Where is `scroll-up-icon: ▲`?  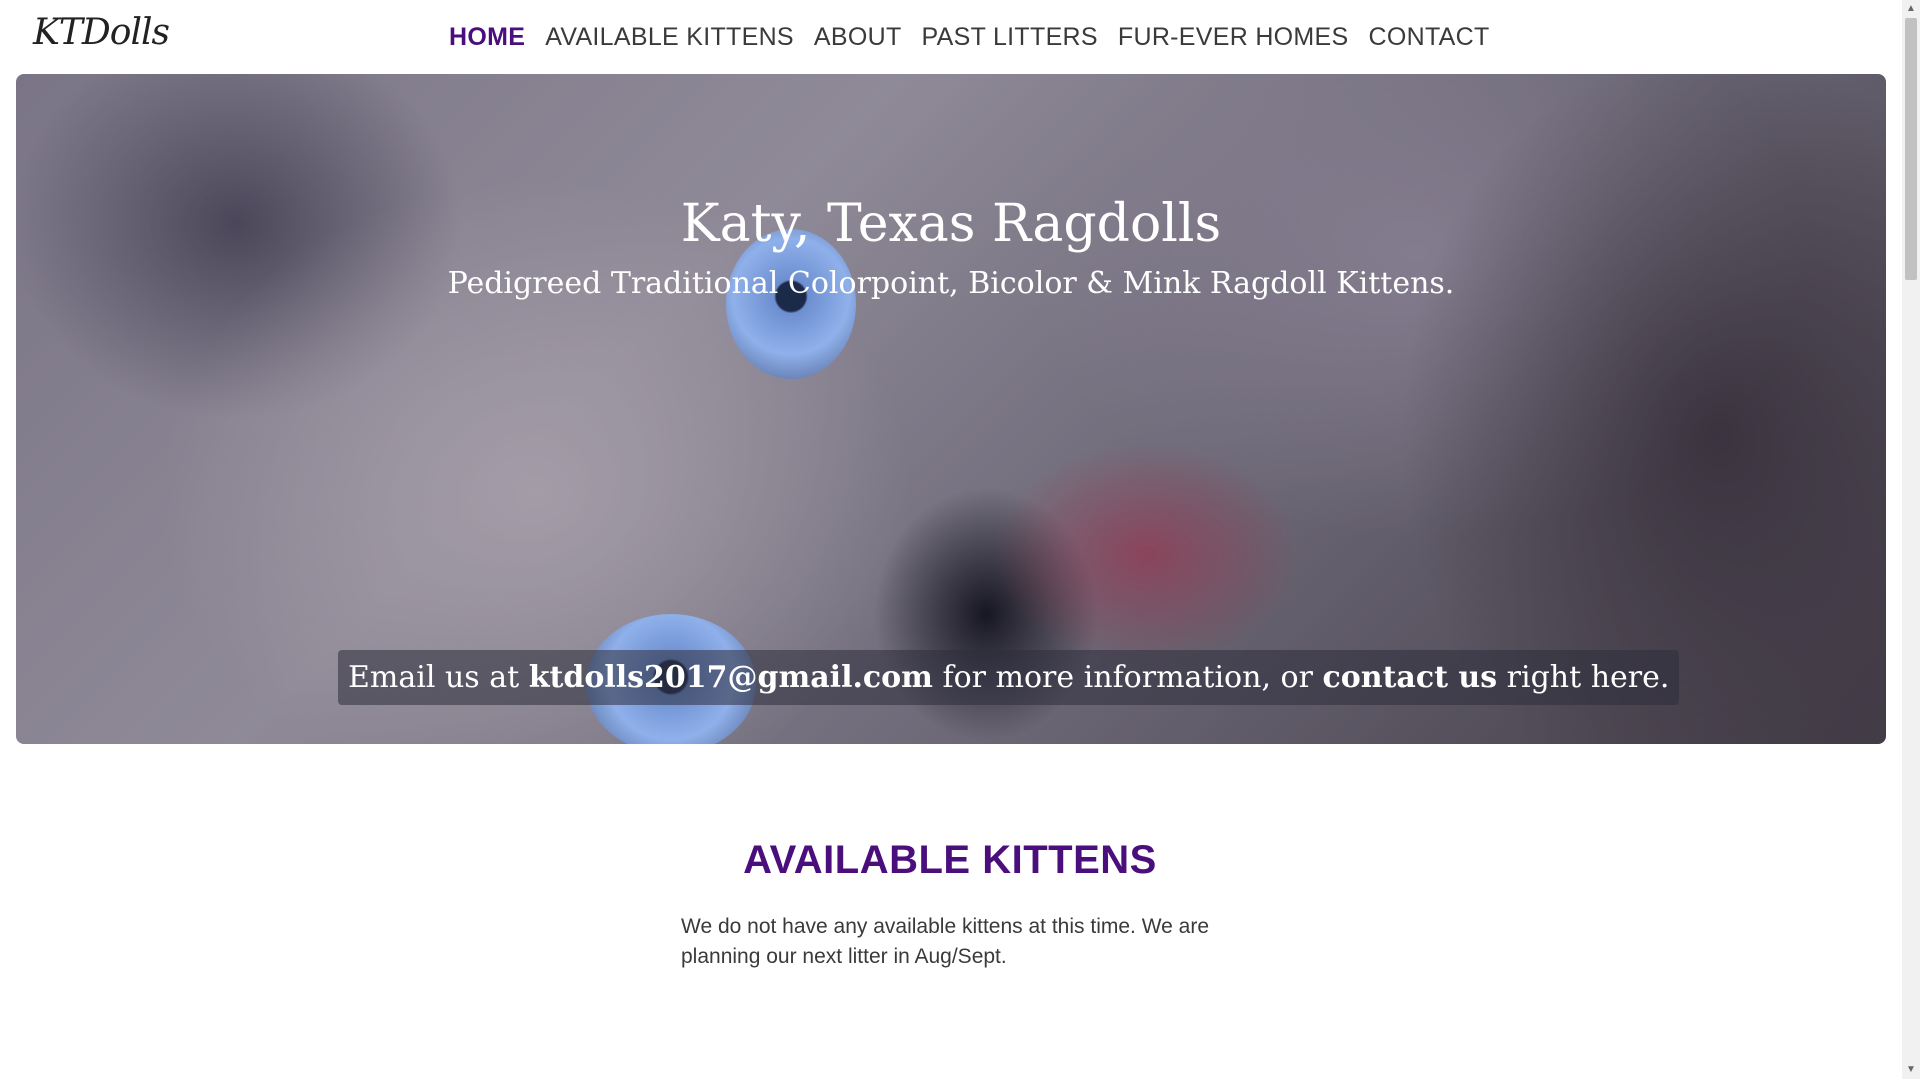
scroll-up-icon: ▲ is located at coordinates (1911, 9).